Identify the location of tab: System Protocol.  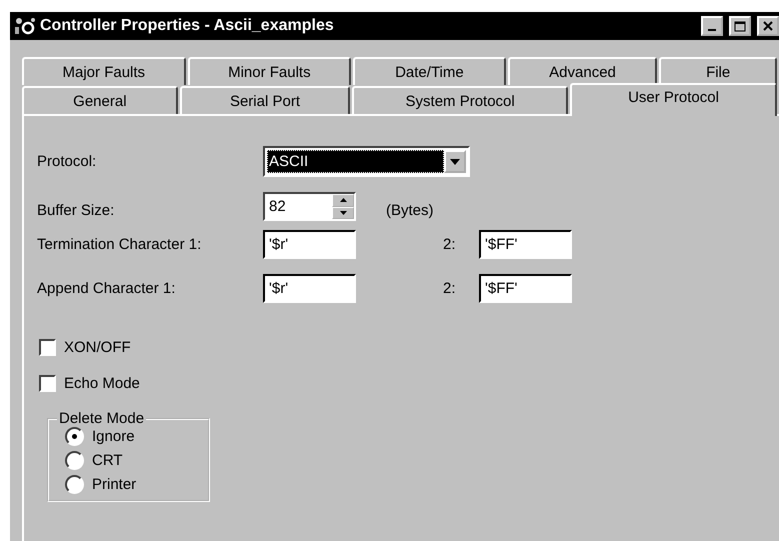
(460, 100).